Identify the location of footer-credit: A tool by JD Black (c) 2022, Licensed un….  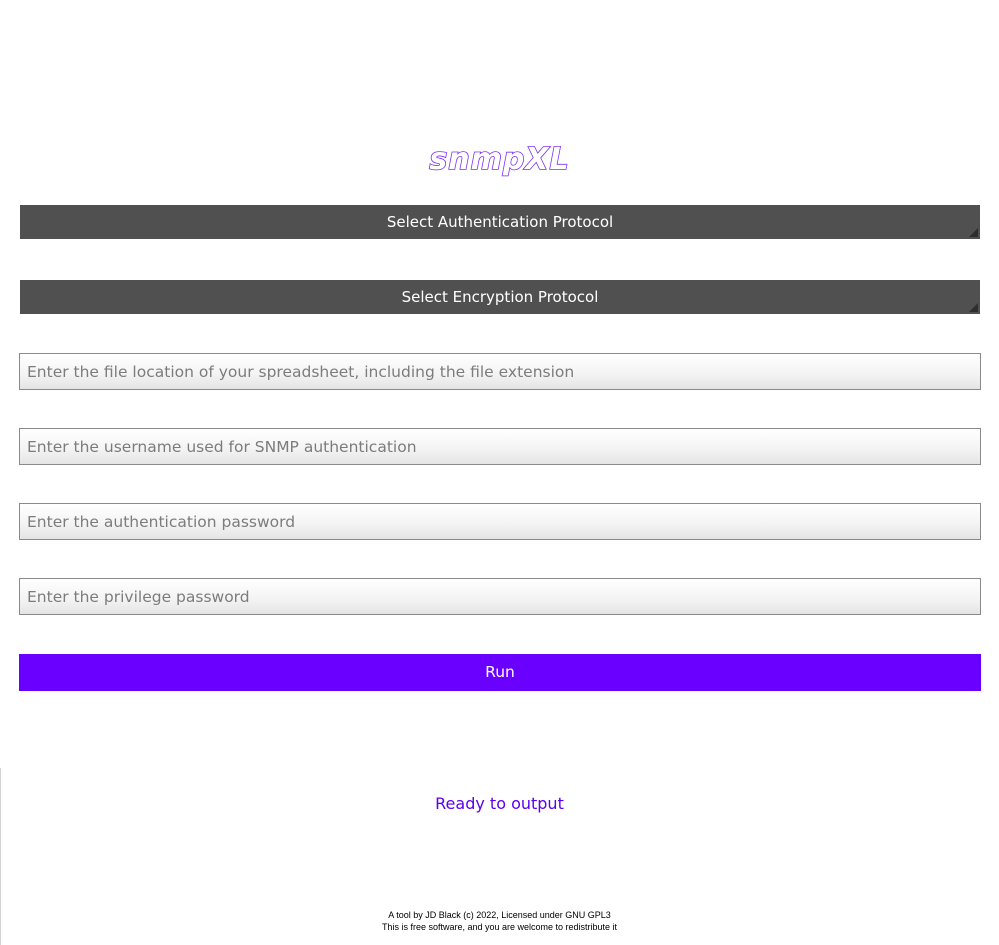
(499, 915).